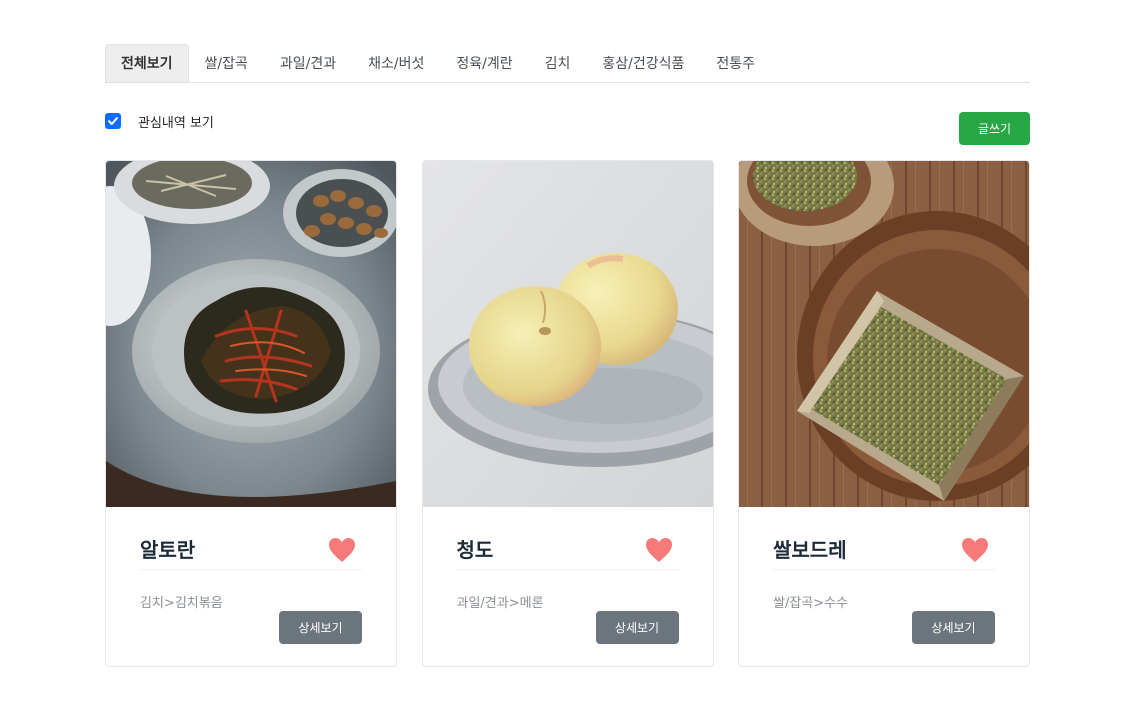 The width and height of the screenshot is (1143, 708). Describe the element at coordinates (811, 603) in the screenshot. I see `product-category: 쌀/잡곡>수수` at that location.